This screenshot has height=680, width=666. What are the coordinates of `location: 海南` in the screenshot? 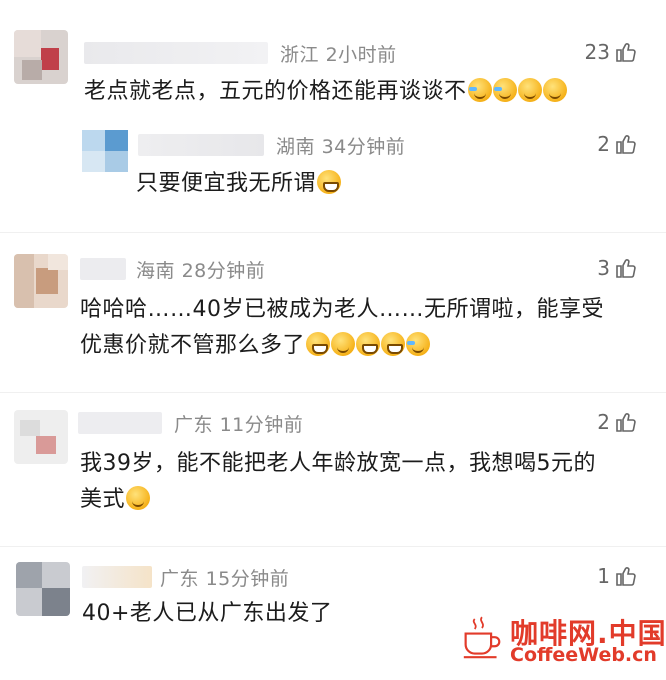 It's located at (156, 271).